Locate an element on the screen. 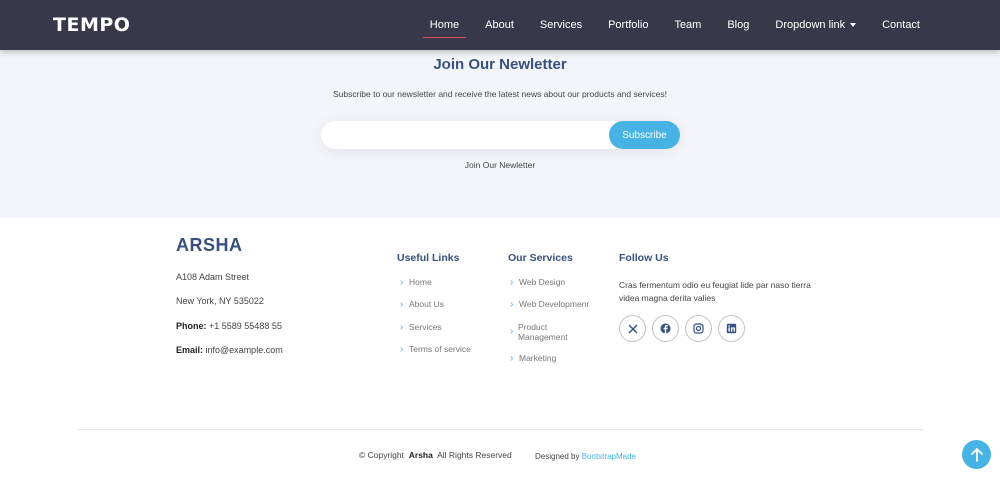  footer-link-home: › Home is located at coordinates (416, 282).